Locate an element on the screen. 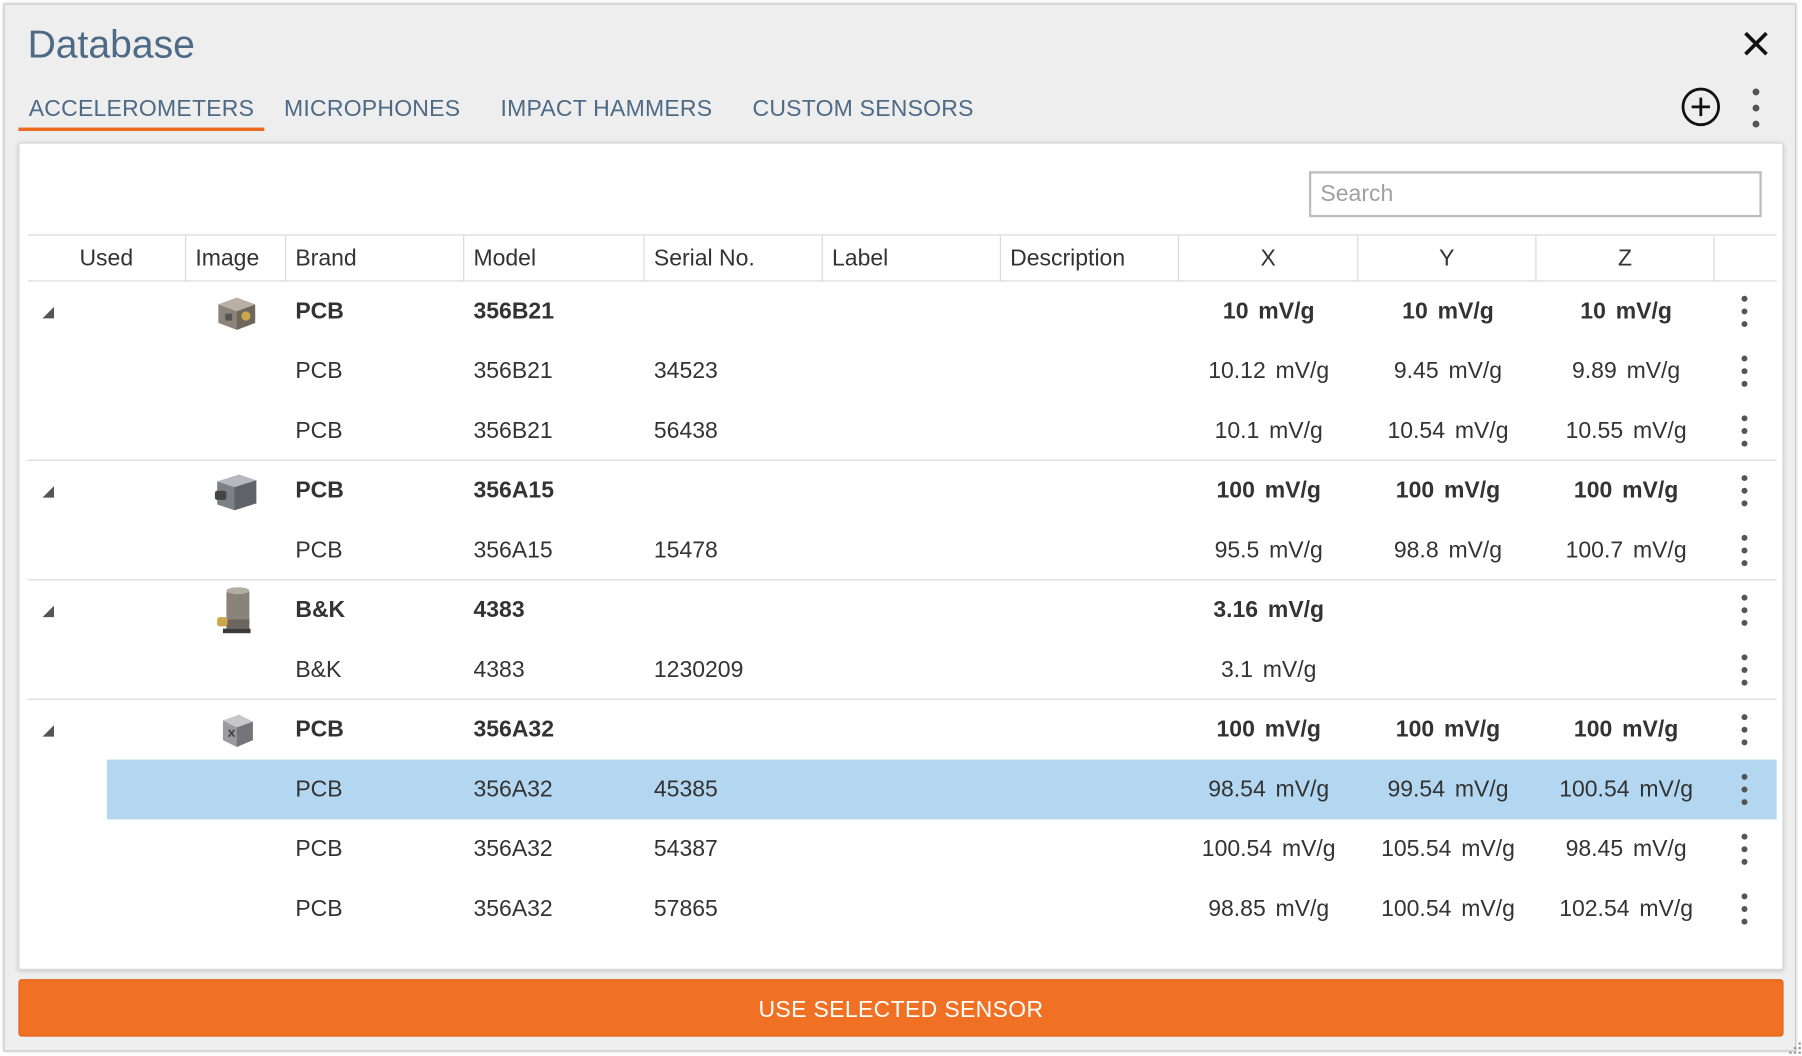 The image size is (1802, 1056). column-header-z: Z is located at coordinates (1625, 258).